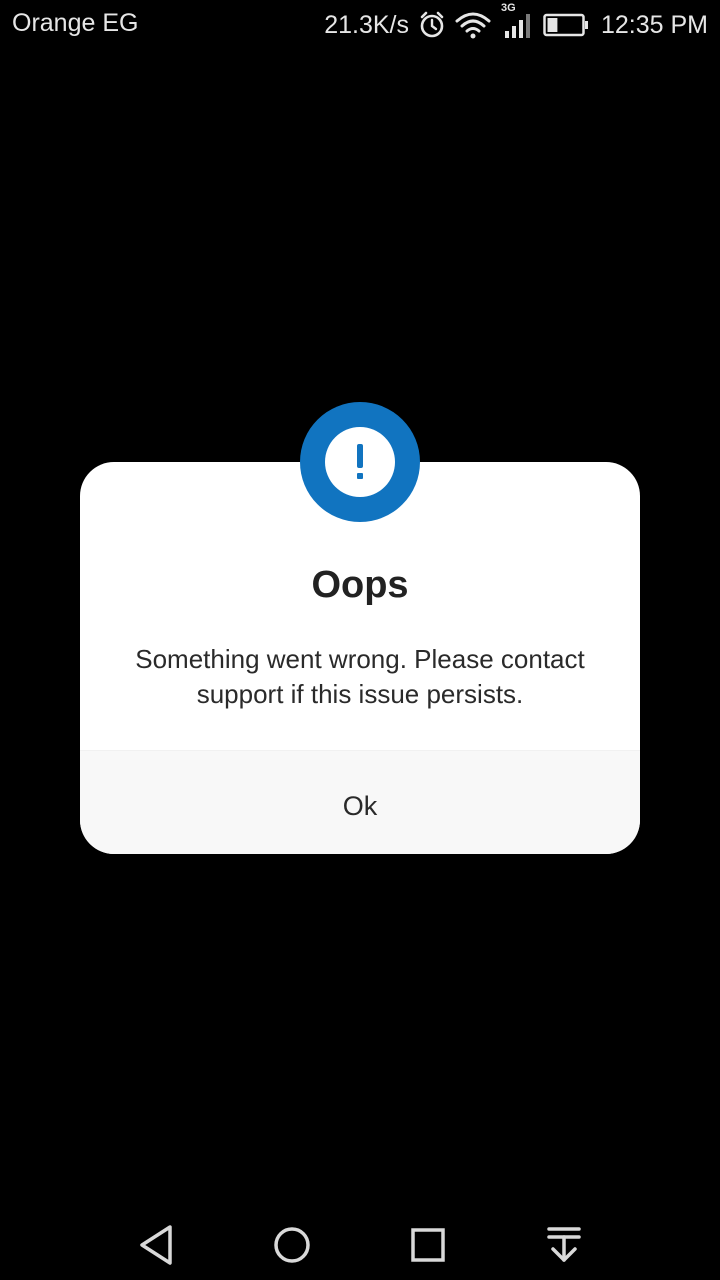 This screenshot has height=1280, width=720. I want to click on notification-pull-icon, so click(564, 1245).